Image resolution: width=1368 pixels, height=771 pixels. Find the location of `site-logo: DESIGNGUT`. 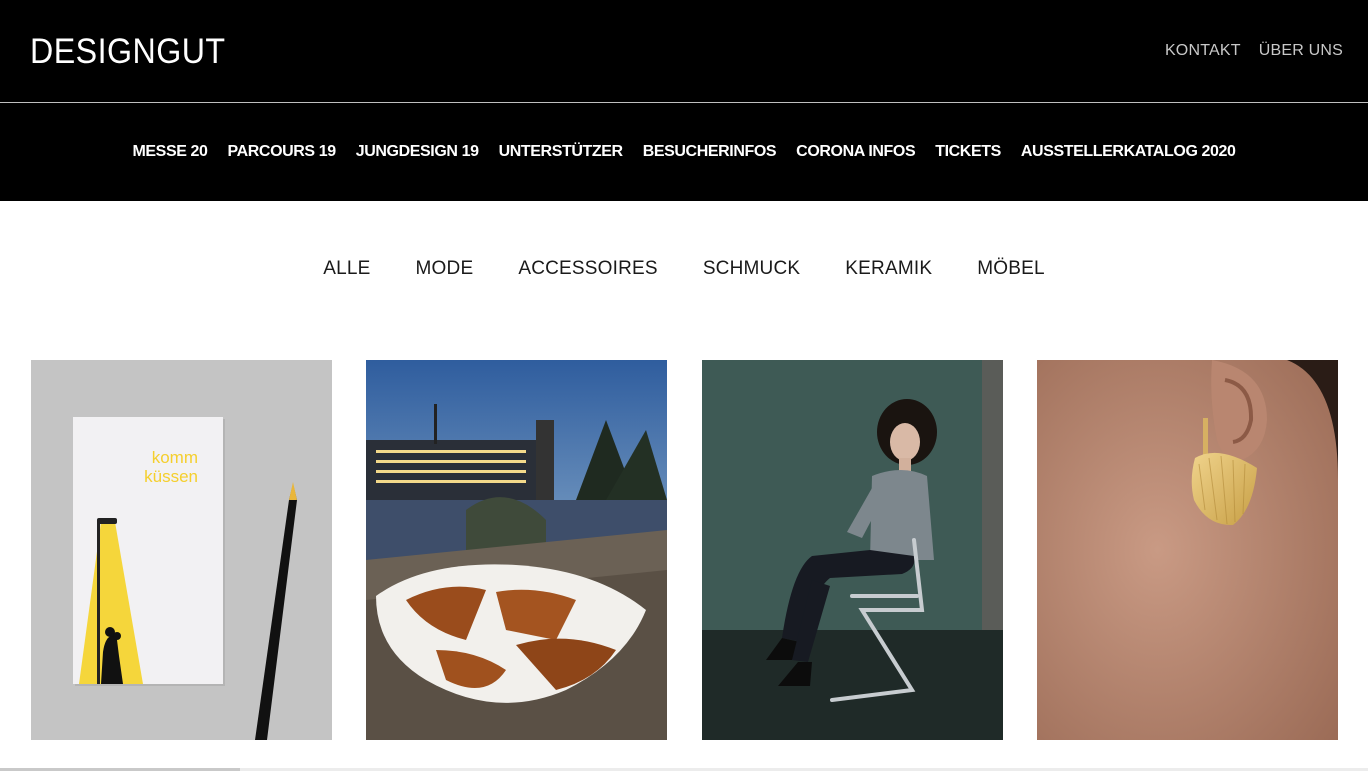

site-logo: DESIGNGUT is located at coordinates (128, 52).